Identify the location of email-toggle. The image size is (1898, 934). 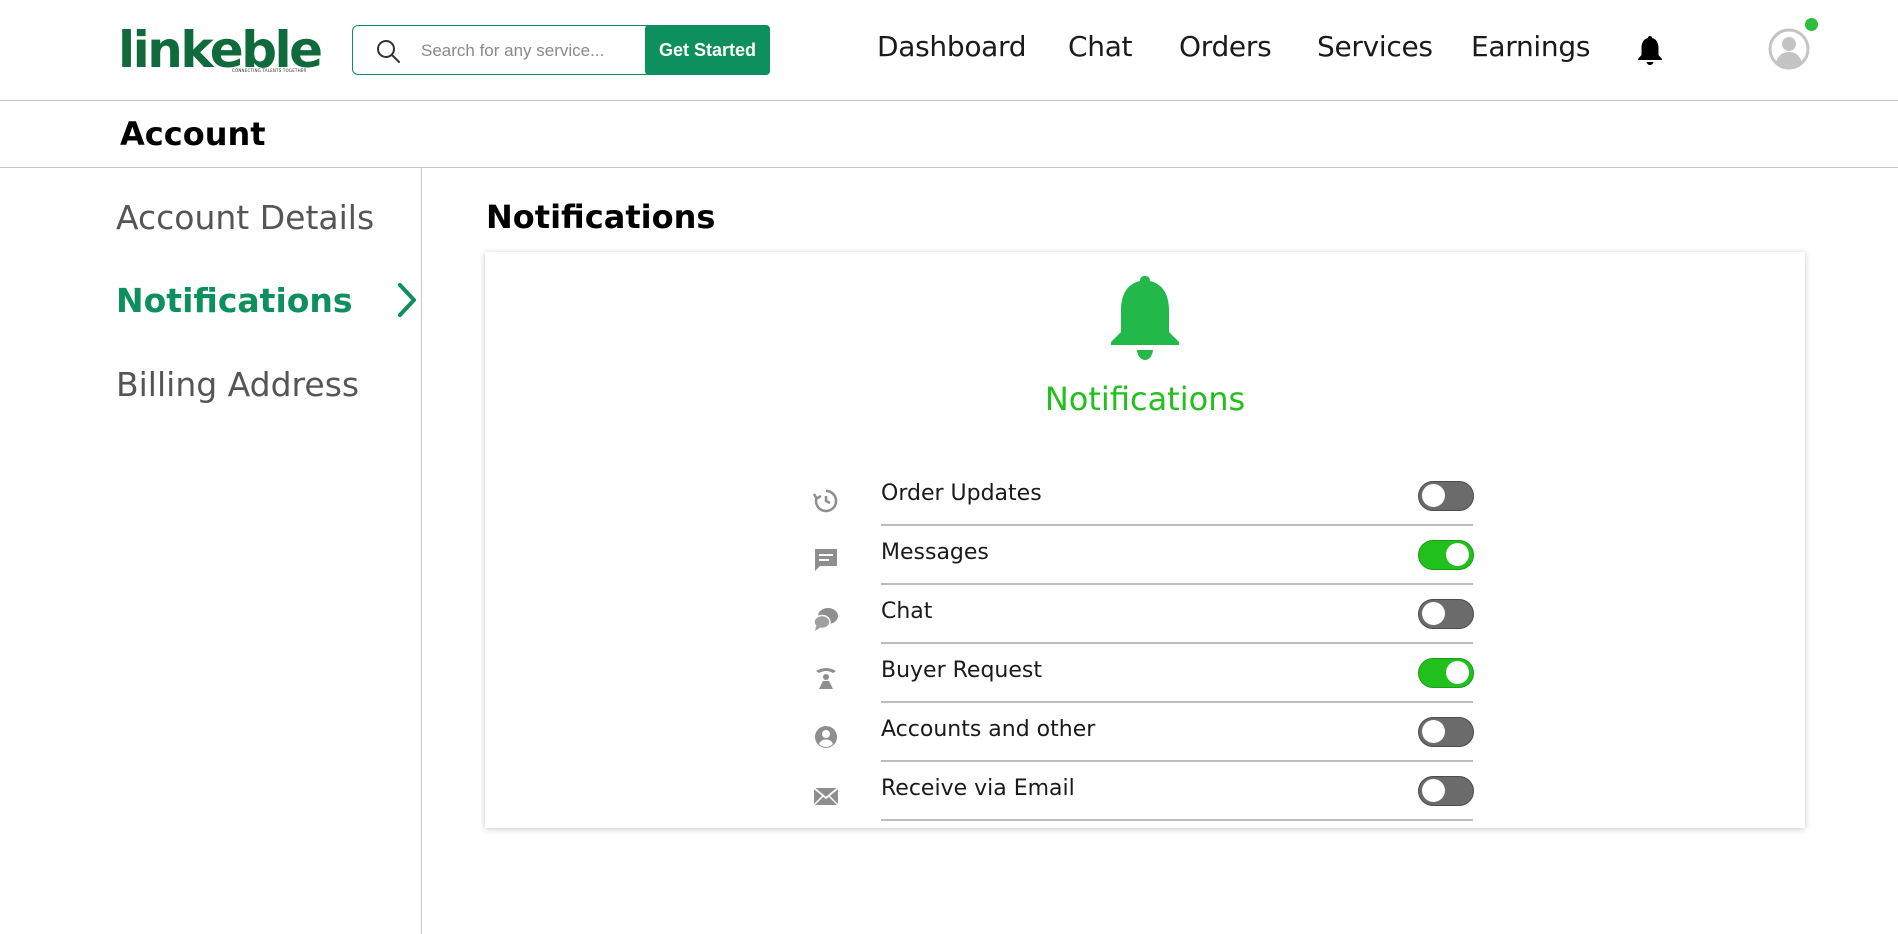
(1446, 791).